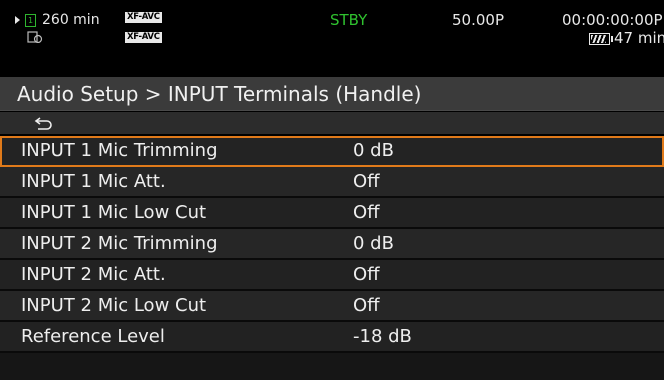 This screenshot has height=380, width=664. Describe the element at coordinates (332, 213) in the screenshot. I see `menu-item-input1-mic-low-cut: INPUT 1 Mic Low Cut Off` at that location.